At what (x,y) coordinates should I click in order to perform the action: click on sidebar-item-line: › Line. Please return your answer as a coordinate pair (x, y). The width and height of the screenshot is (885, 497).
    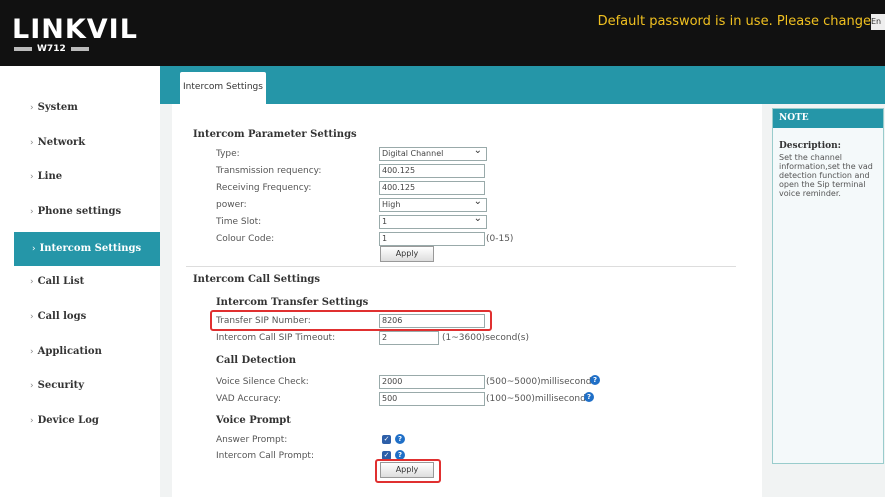
    Looking at the image, I should click on (80, 177).